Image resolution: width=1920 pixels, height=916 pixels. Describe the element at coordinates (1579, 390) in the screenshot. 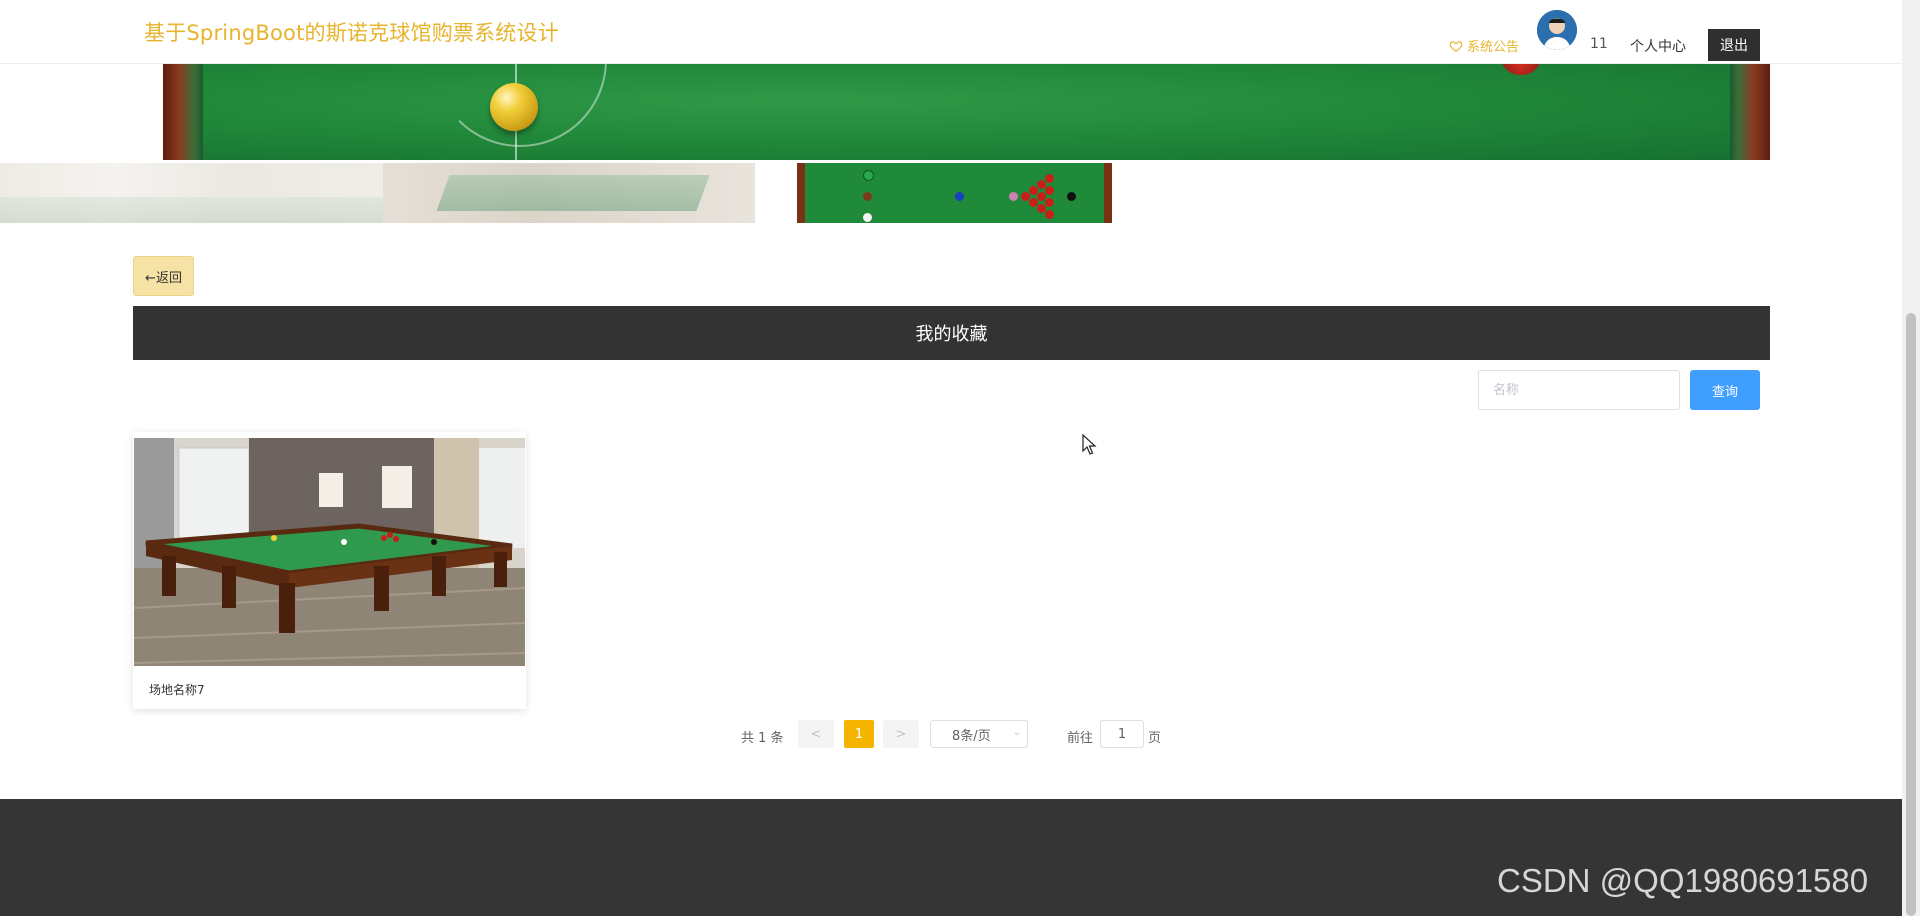

I see `search-input` at that location.